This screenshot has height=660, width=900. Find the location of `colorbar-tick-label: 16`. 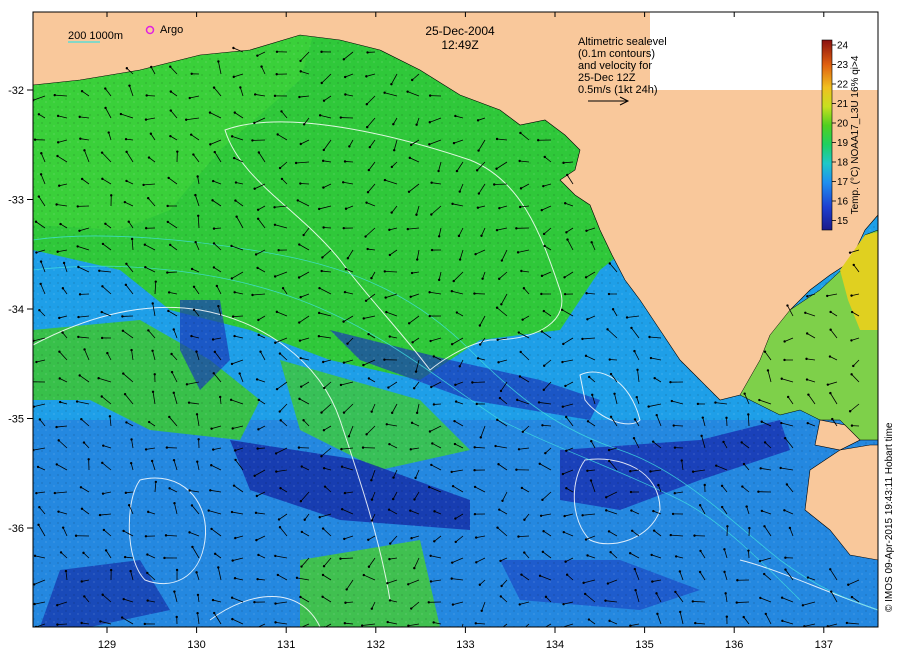

colorbar-tick-label: 16 is located at coordinates (843, 202).